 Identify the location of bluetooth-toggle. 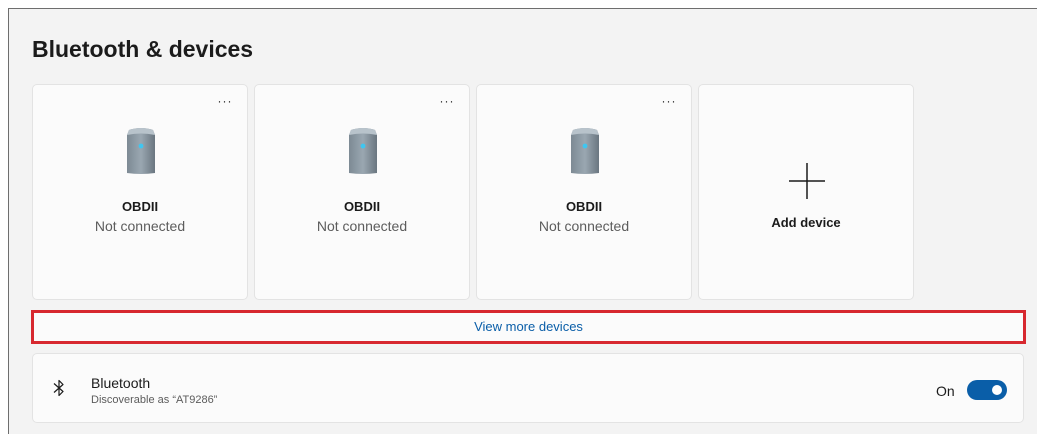
(987, 390).